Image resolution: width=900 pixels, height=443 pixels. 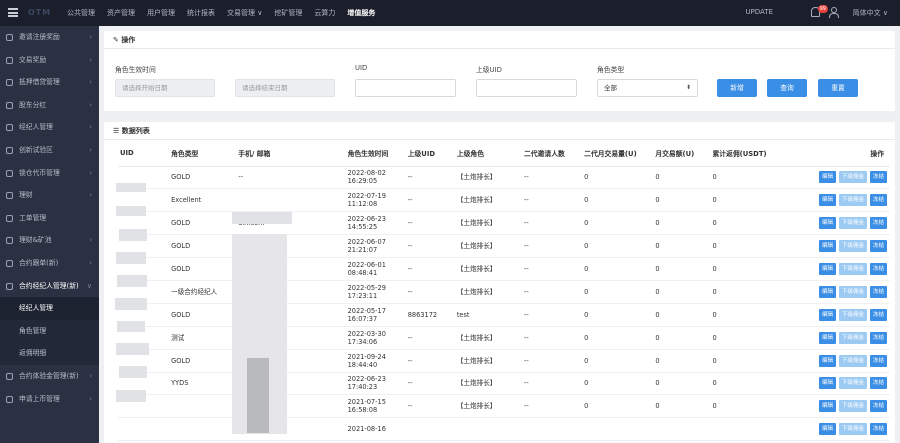 What do you see at coordinates (49, 399) in the screenshot?
I see `sidebar-item: 申请上币管理 ›` at bounding box center [49, 399].